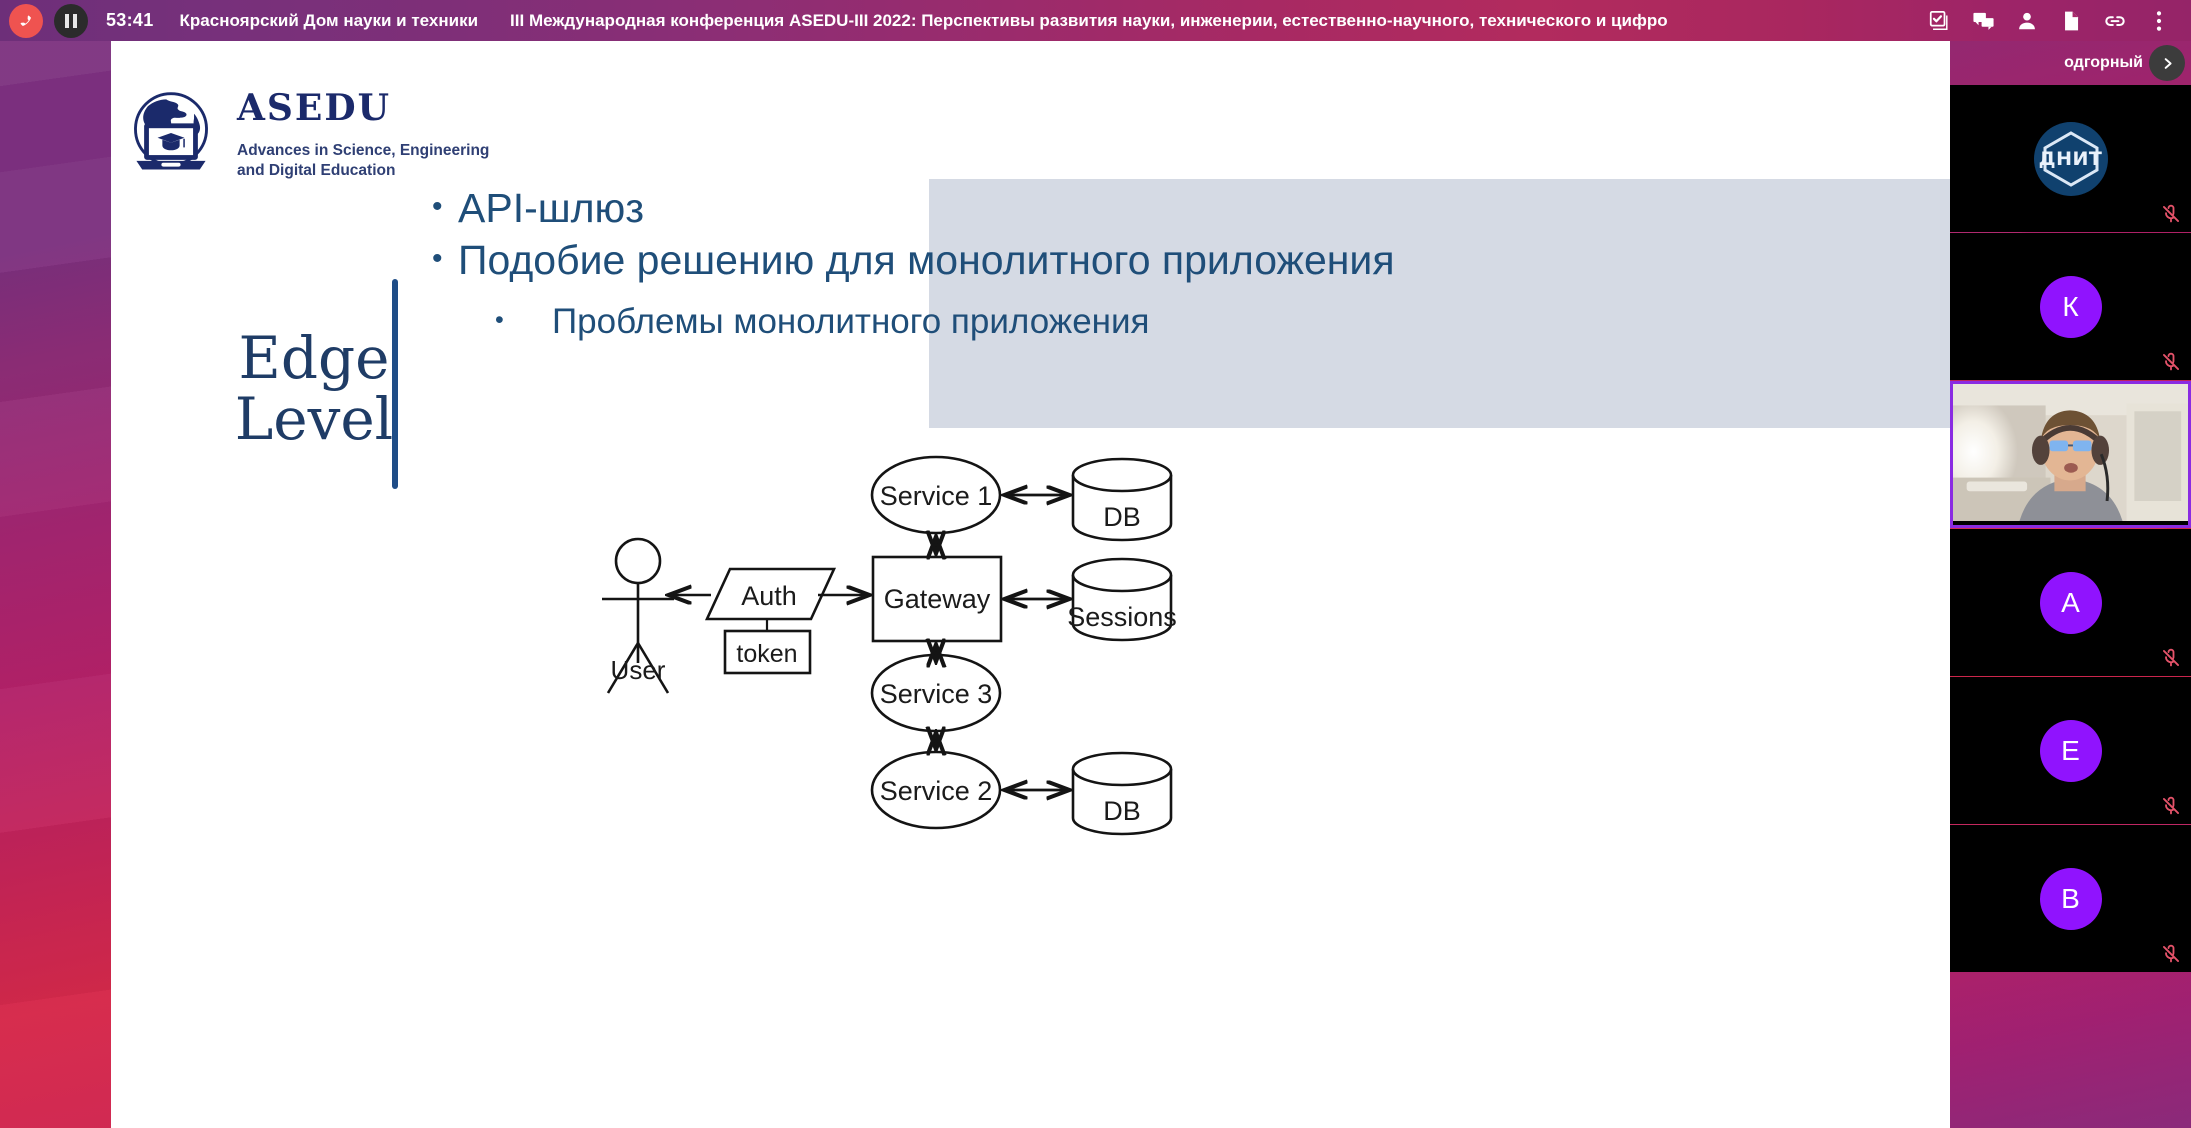 This screenshot has height=1128, width=2191. I want to click on link-icon, so click(2115, 20).